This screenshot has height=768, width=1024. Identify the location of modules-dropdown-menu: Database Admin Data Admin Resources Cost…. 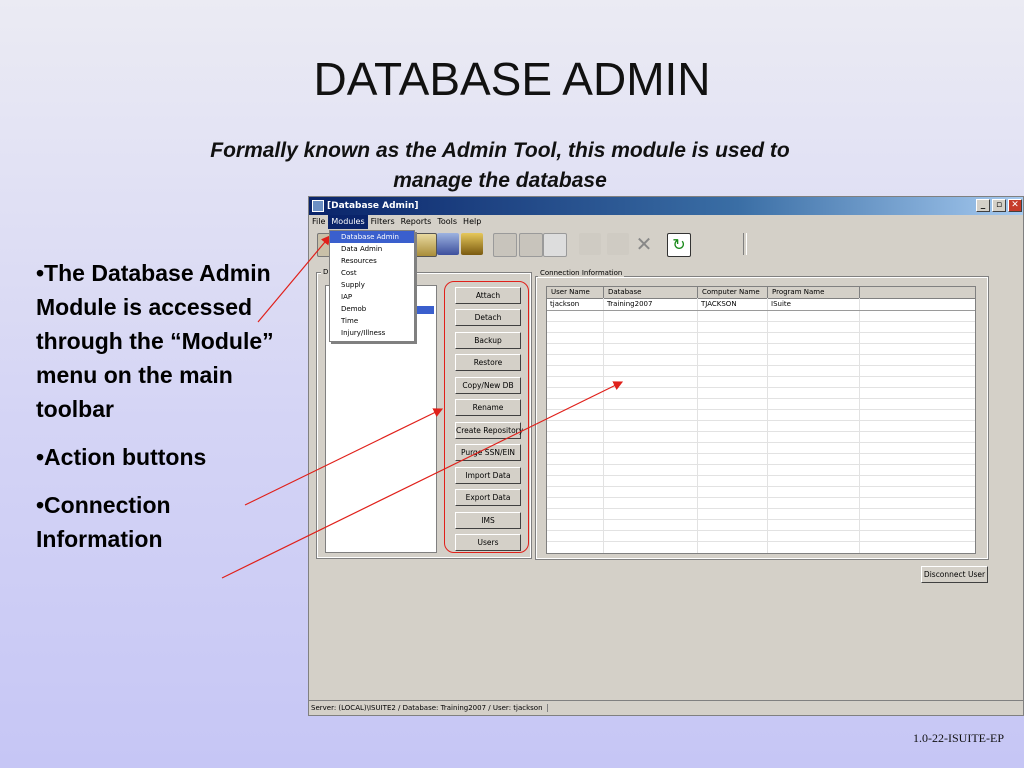
(372, 286).